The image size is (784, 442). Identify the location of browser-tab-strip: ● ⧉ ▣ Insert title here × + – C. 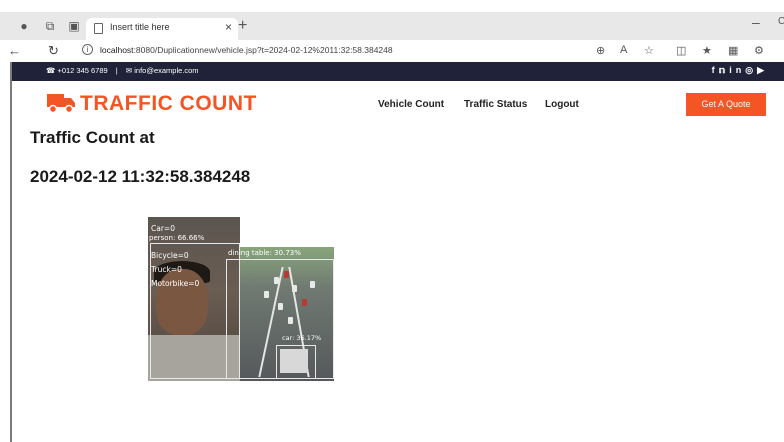
(392, 26).